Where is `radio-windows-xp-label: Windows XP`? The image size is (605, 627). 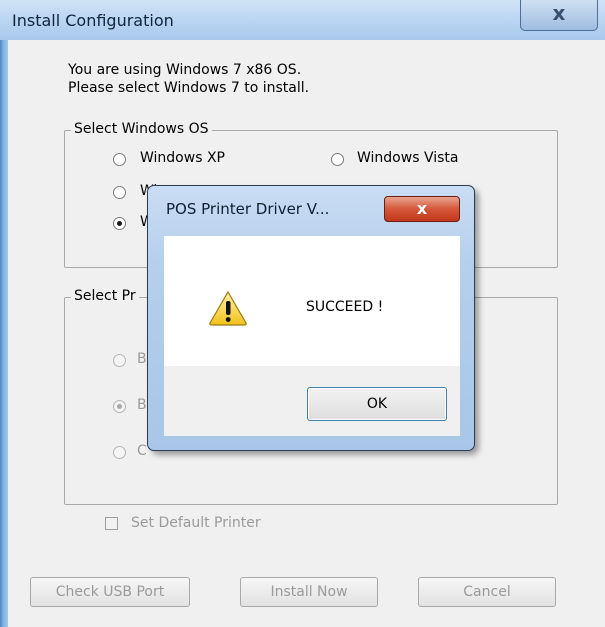 radio-windows-xp-label: Windows XP is located at coordinates (182, 158).